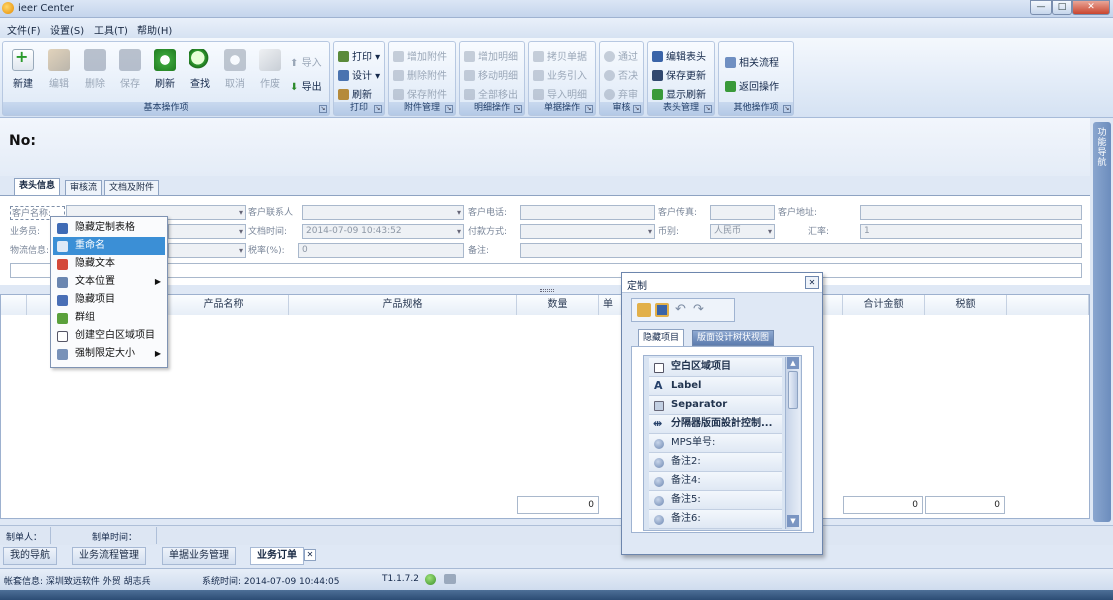  What do you see at coordinates (1048, 305) in the screenshot?
I see `grid-header-extra` at bounding box center [1048, 305].